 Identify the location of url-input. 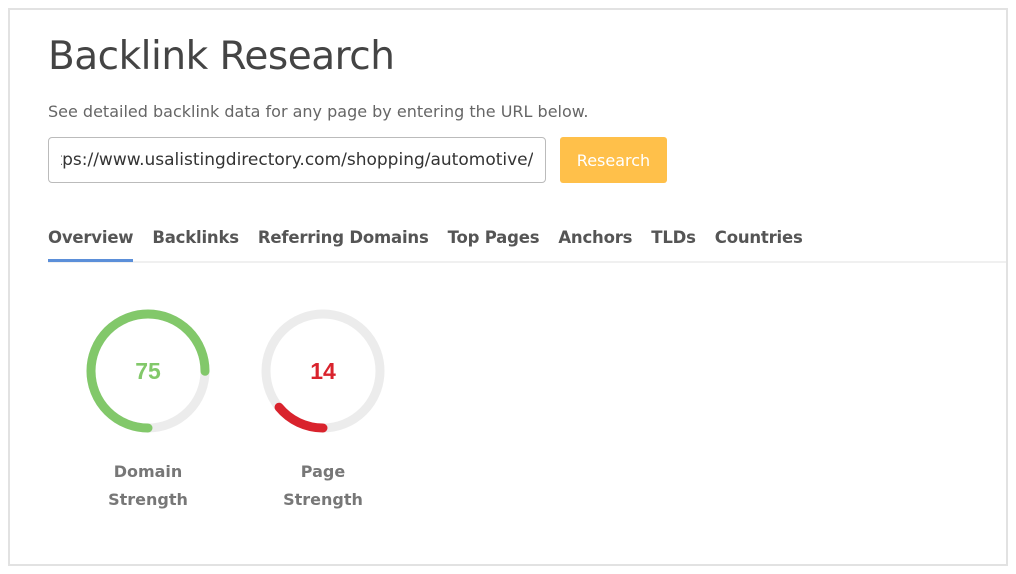
(297, 160).